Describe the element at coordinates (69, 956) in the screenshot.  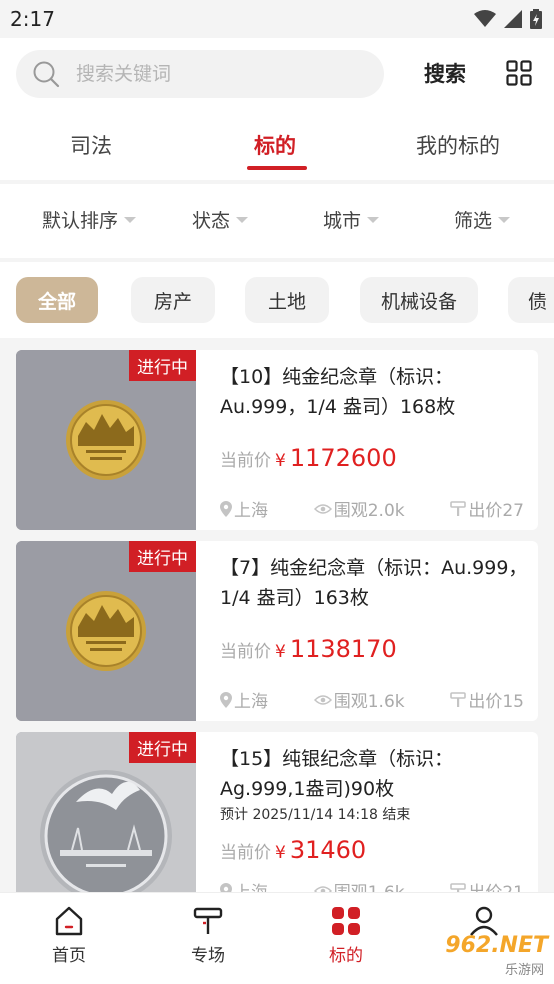
I see `nav-label: 首页` at that location.